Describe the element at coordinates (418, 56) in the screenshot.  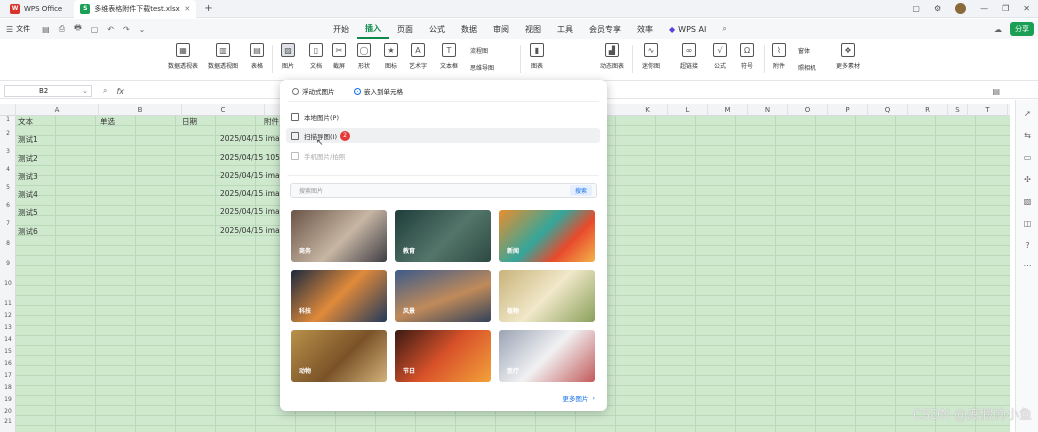
I see `wordart-button: A 艺术字` at that location.